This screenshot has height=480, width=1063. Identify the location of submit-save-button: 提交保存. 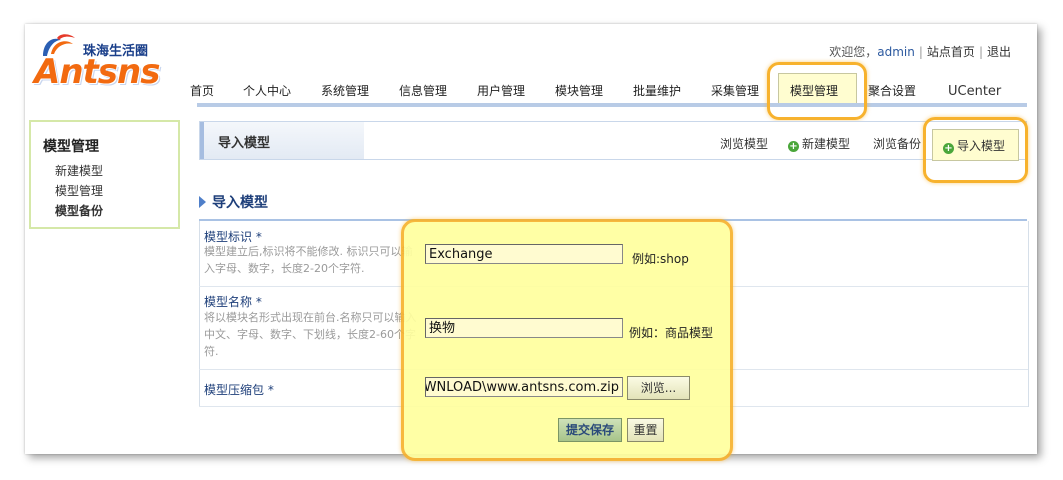
(590, 430).